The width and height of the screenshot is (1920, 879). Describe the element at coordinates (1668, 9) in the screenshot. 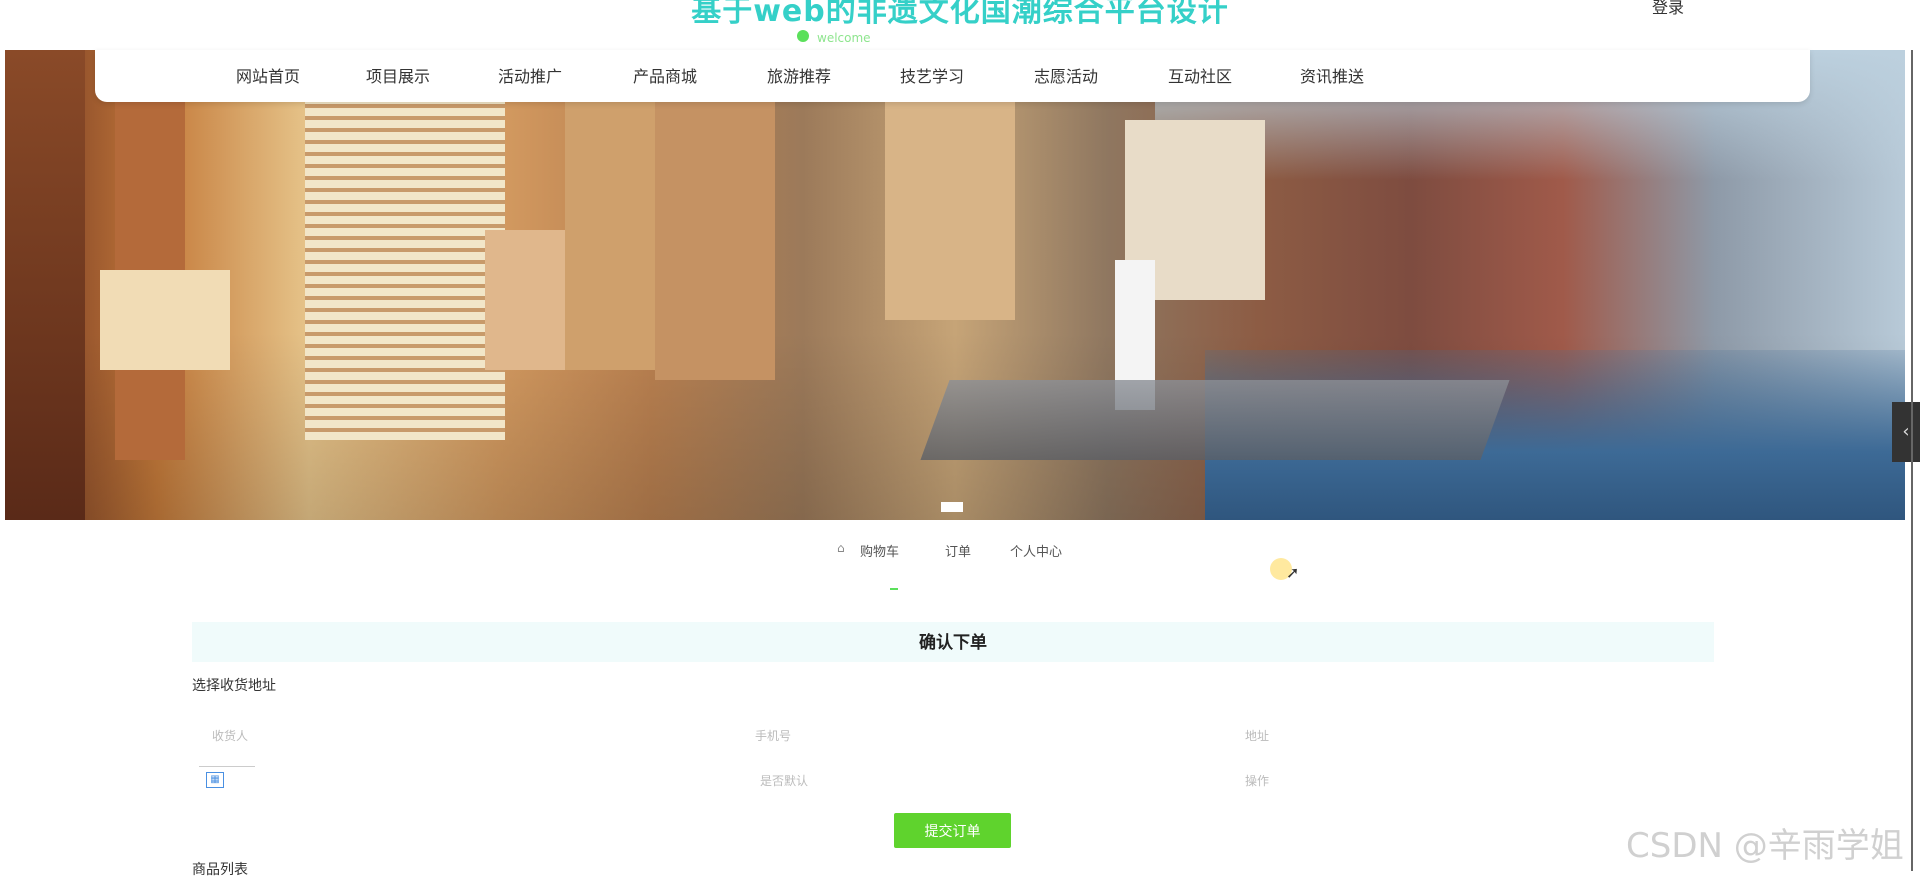

I see `login-link: 登录` at that location.